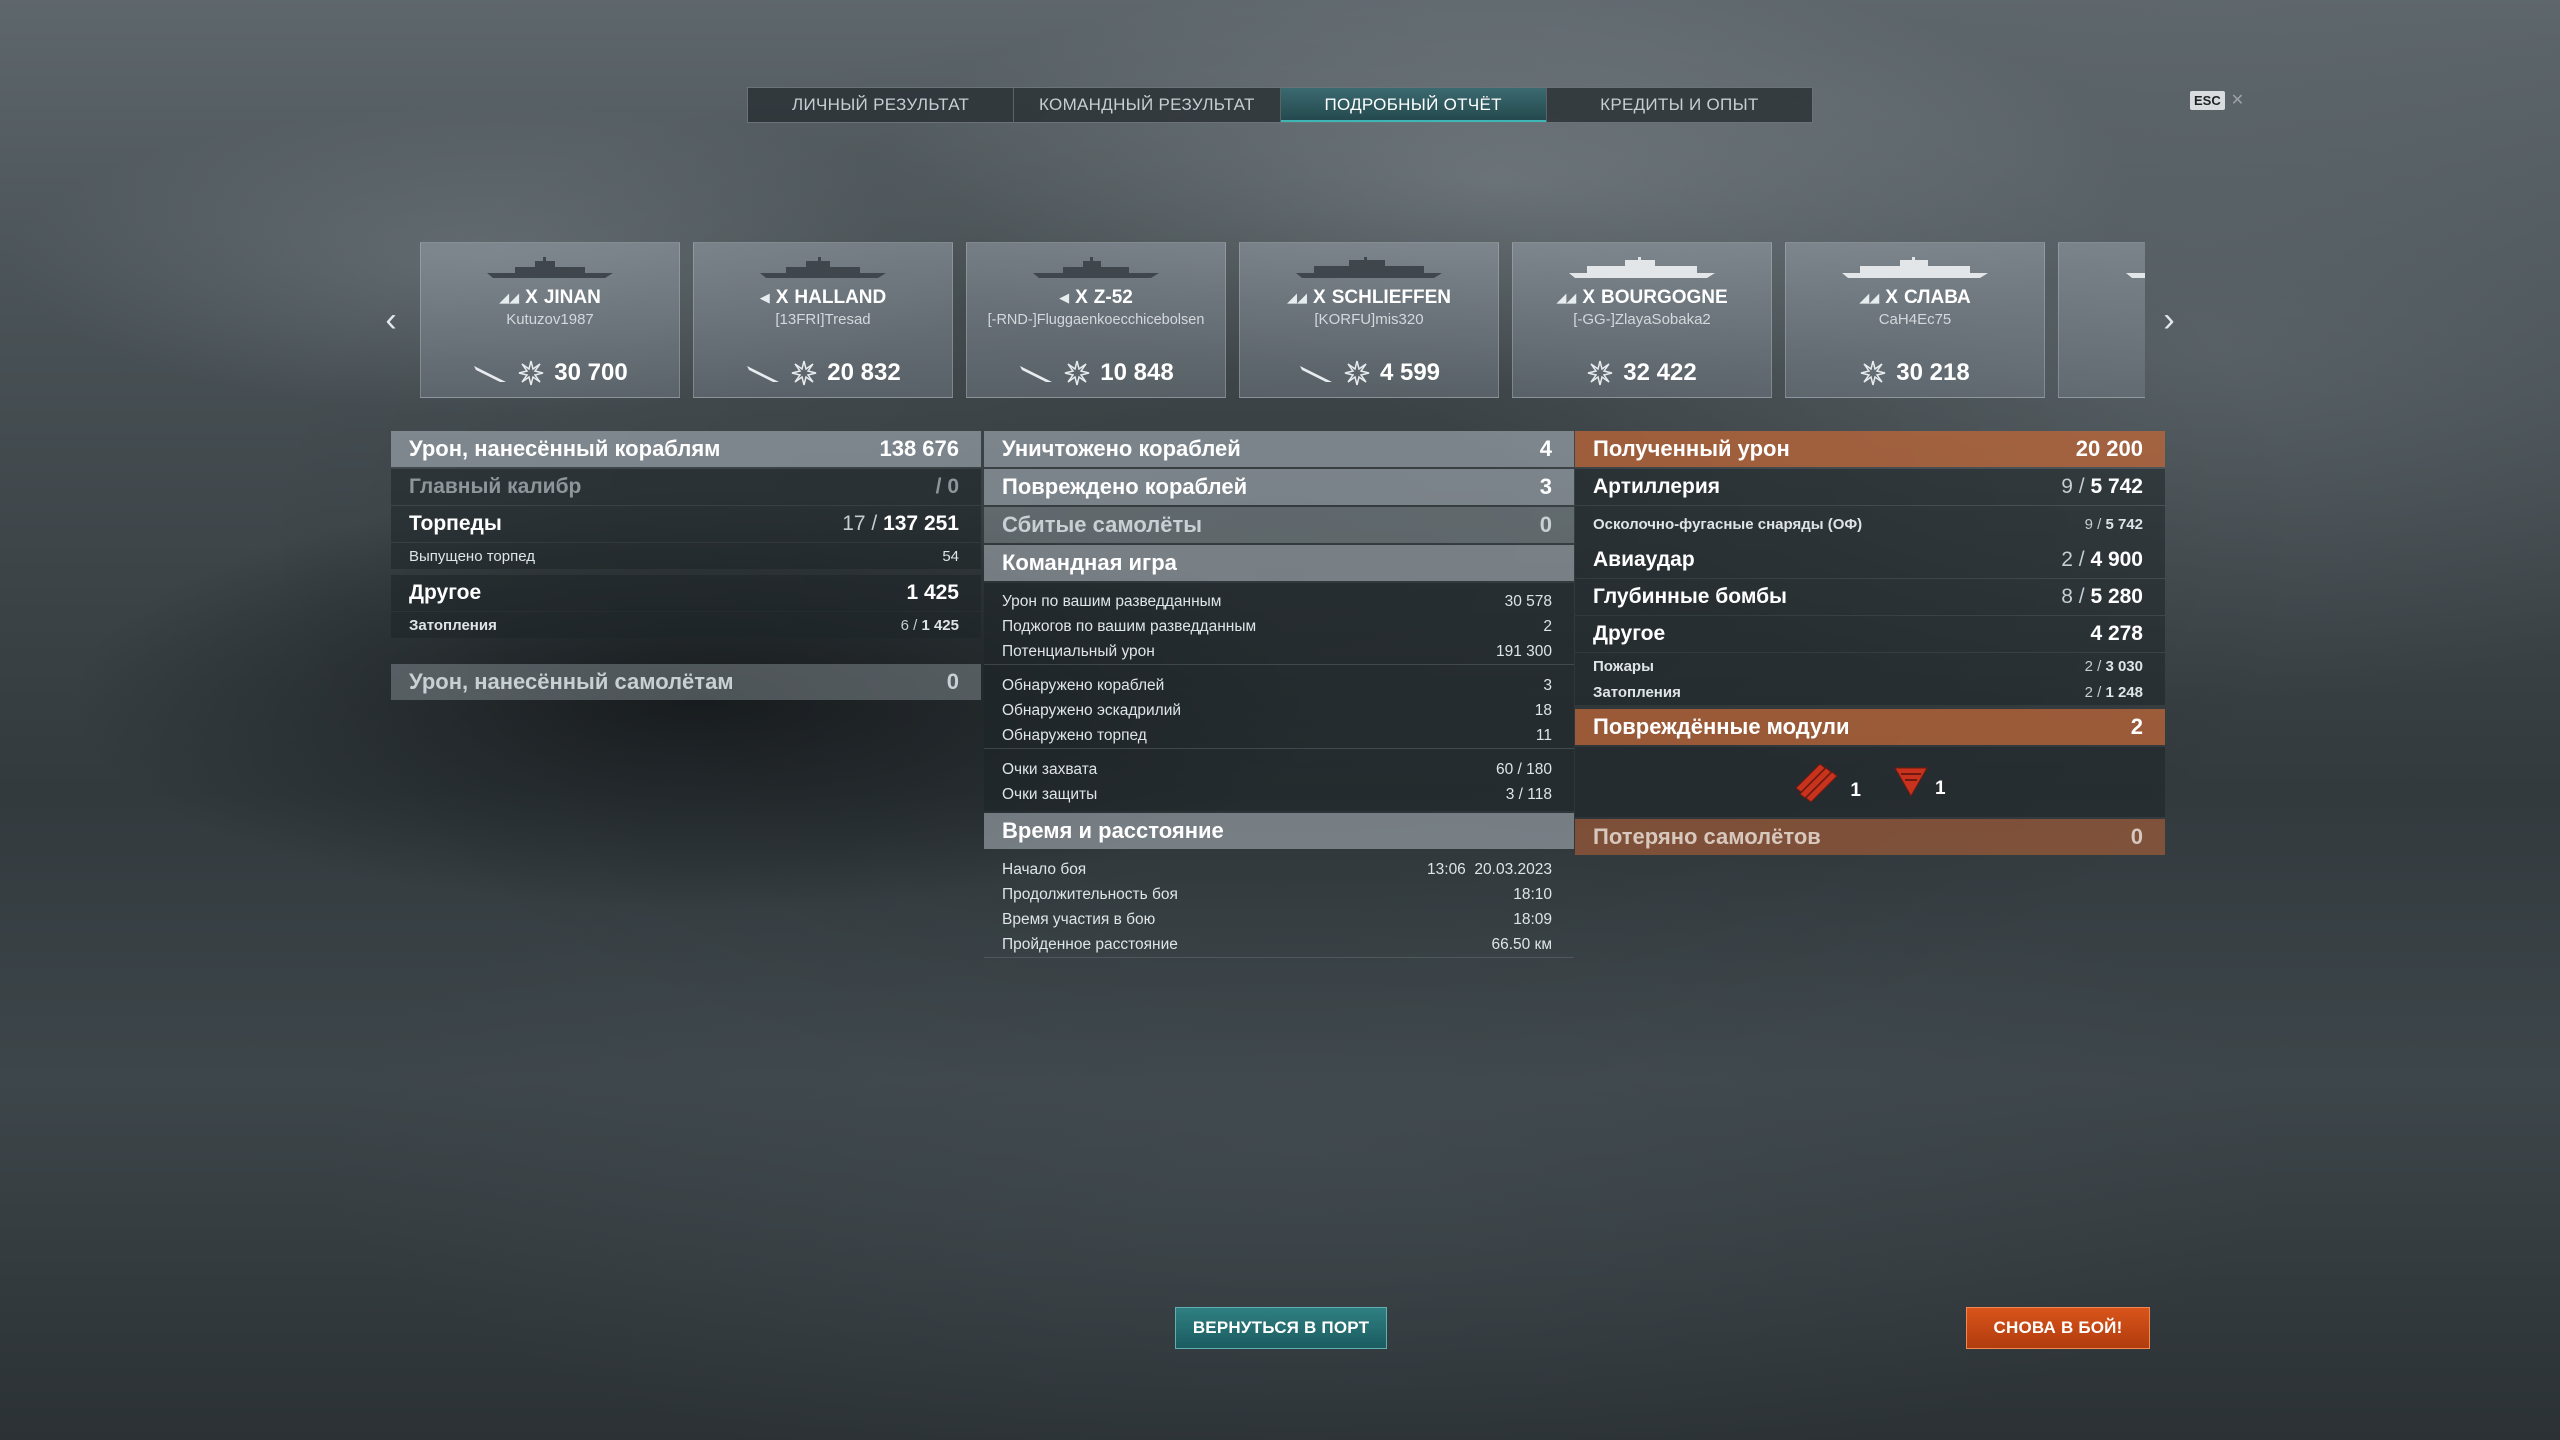 The width and height of the screenshot is (2560, 1440). What do you see at coordinates (1870, 692) in the screenshot?
I see `flooding-received-row: Затопления 2 / 1 248` at bounding box center [1870, 692].